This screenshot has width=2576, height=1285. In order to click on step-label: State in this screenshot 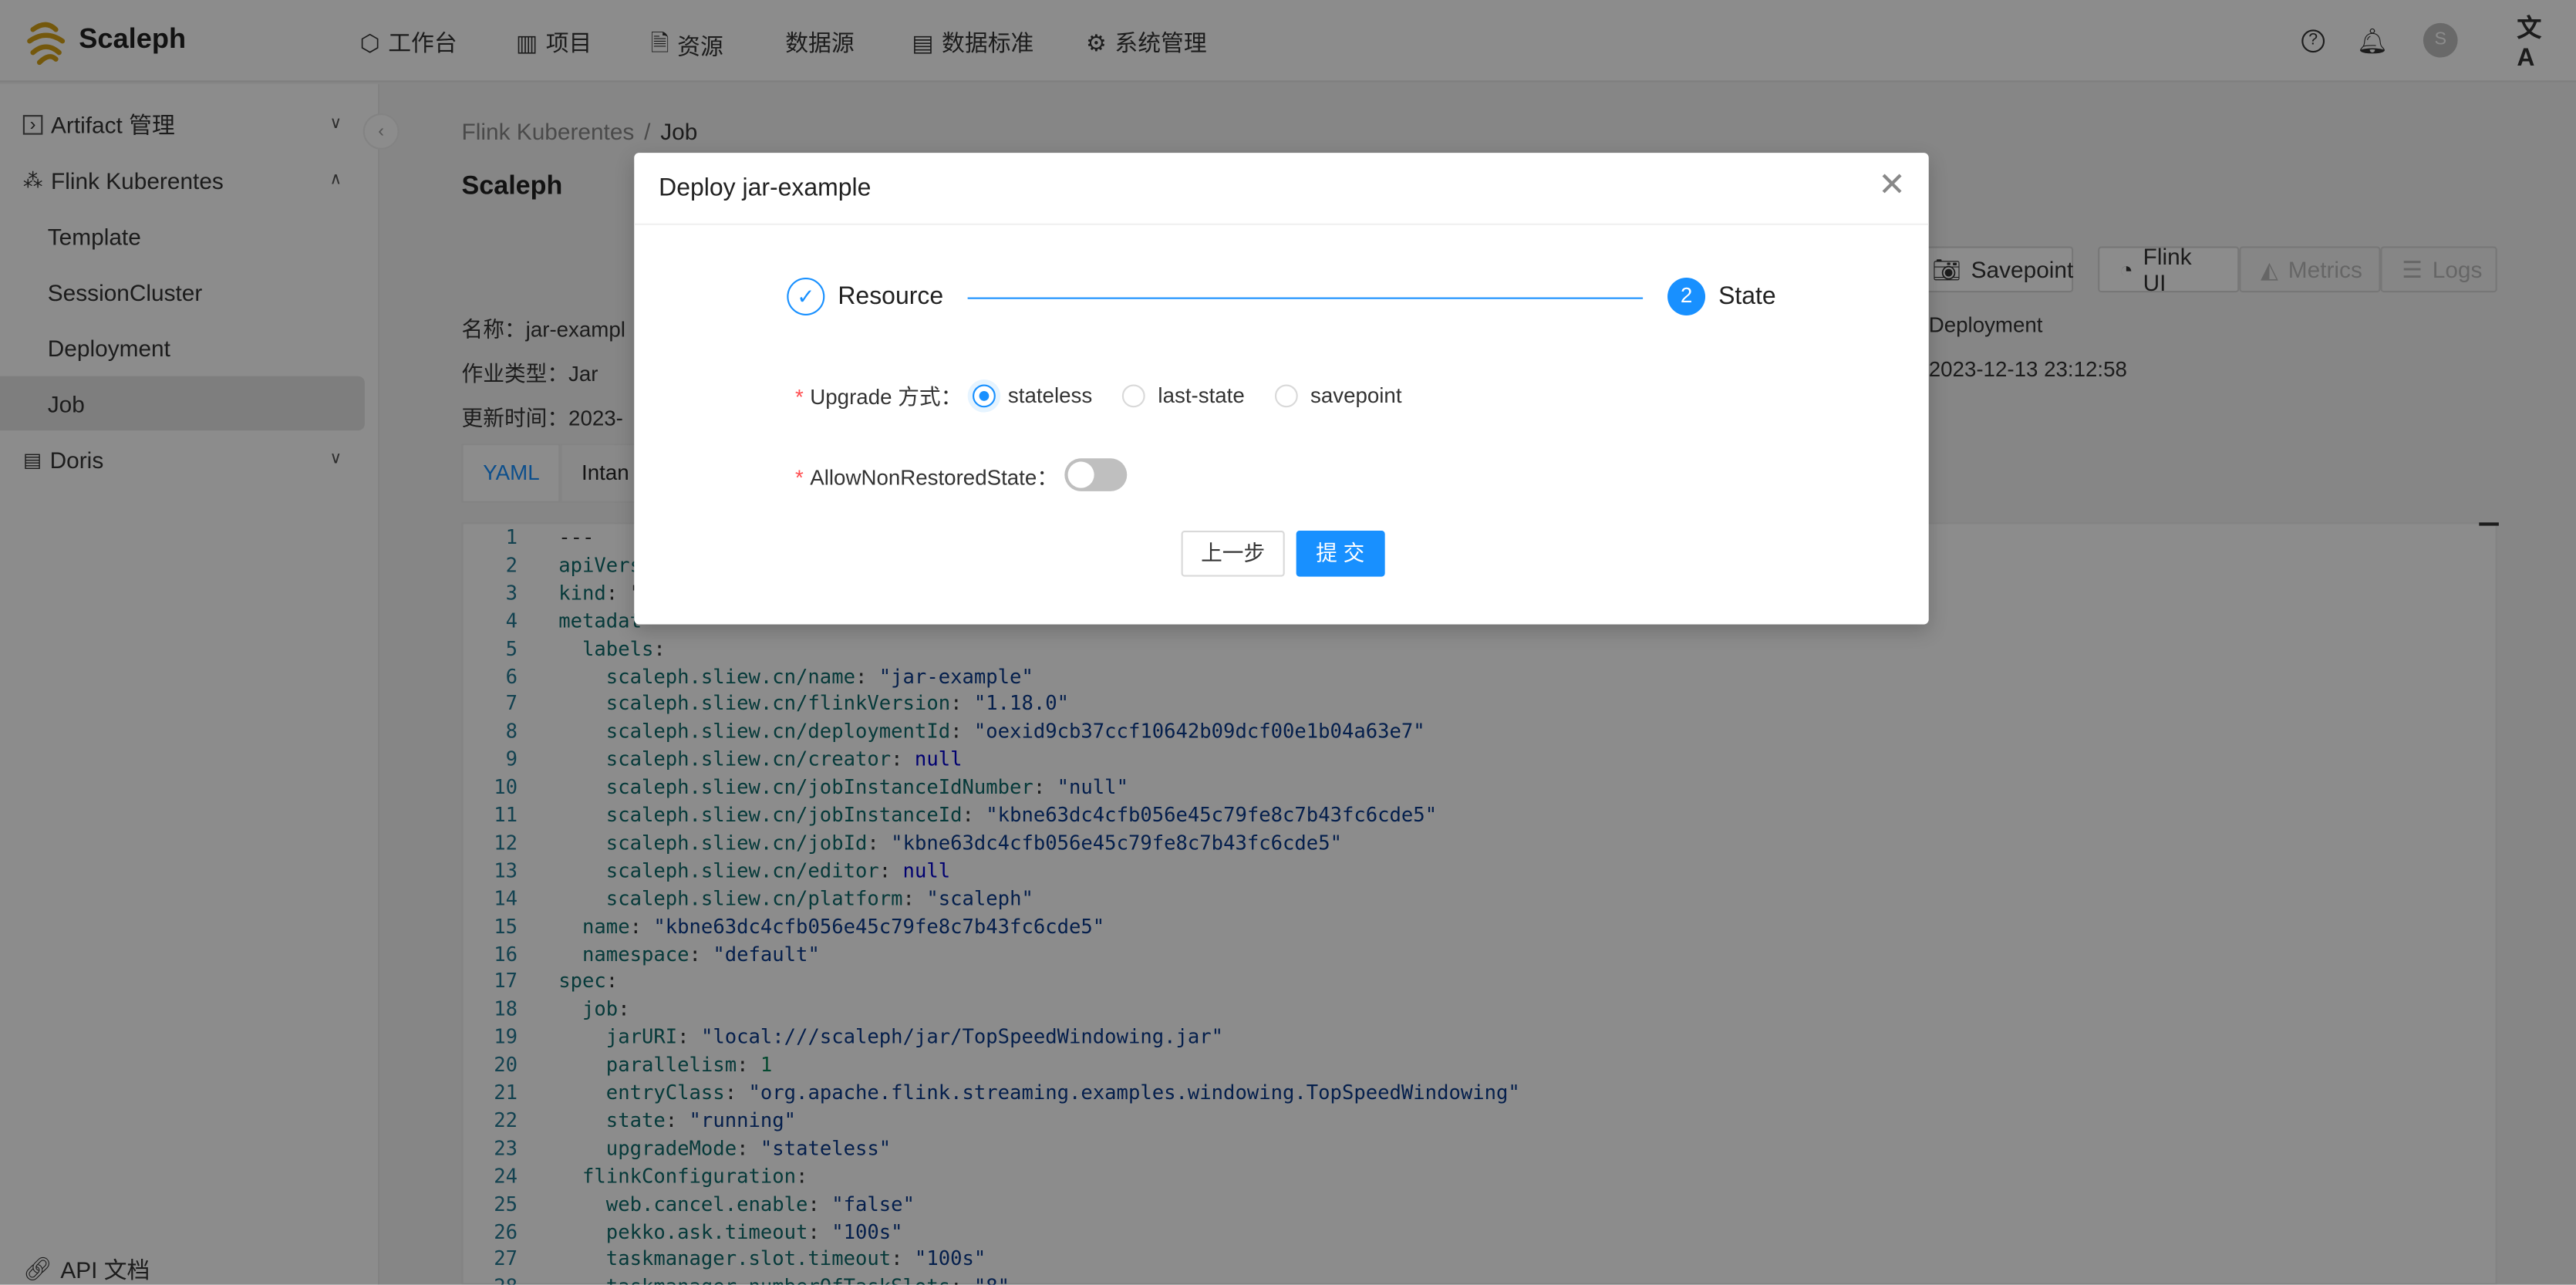, I will do `click(1747, 297)`.